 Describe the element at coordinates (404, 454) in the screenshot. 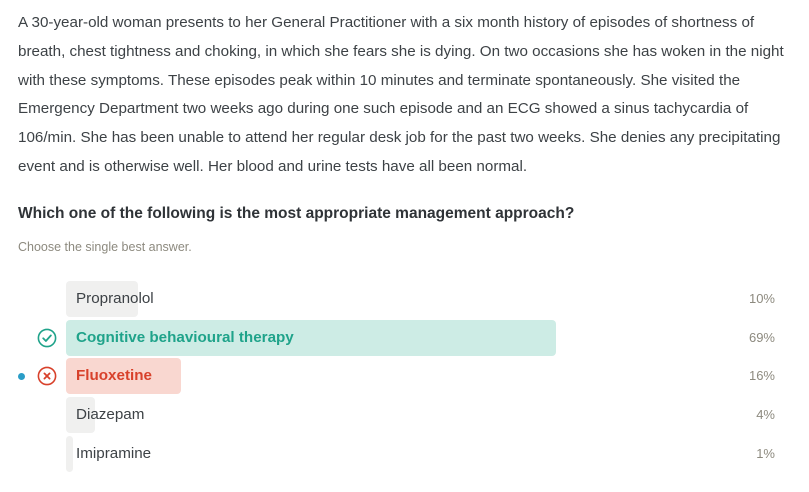

I see `answer-option-5: Imipramine 1%` at that location.